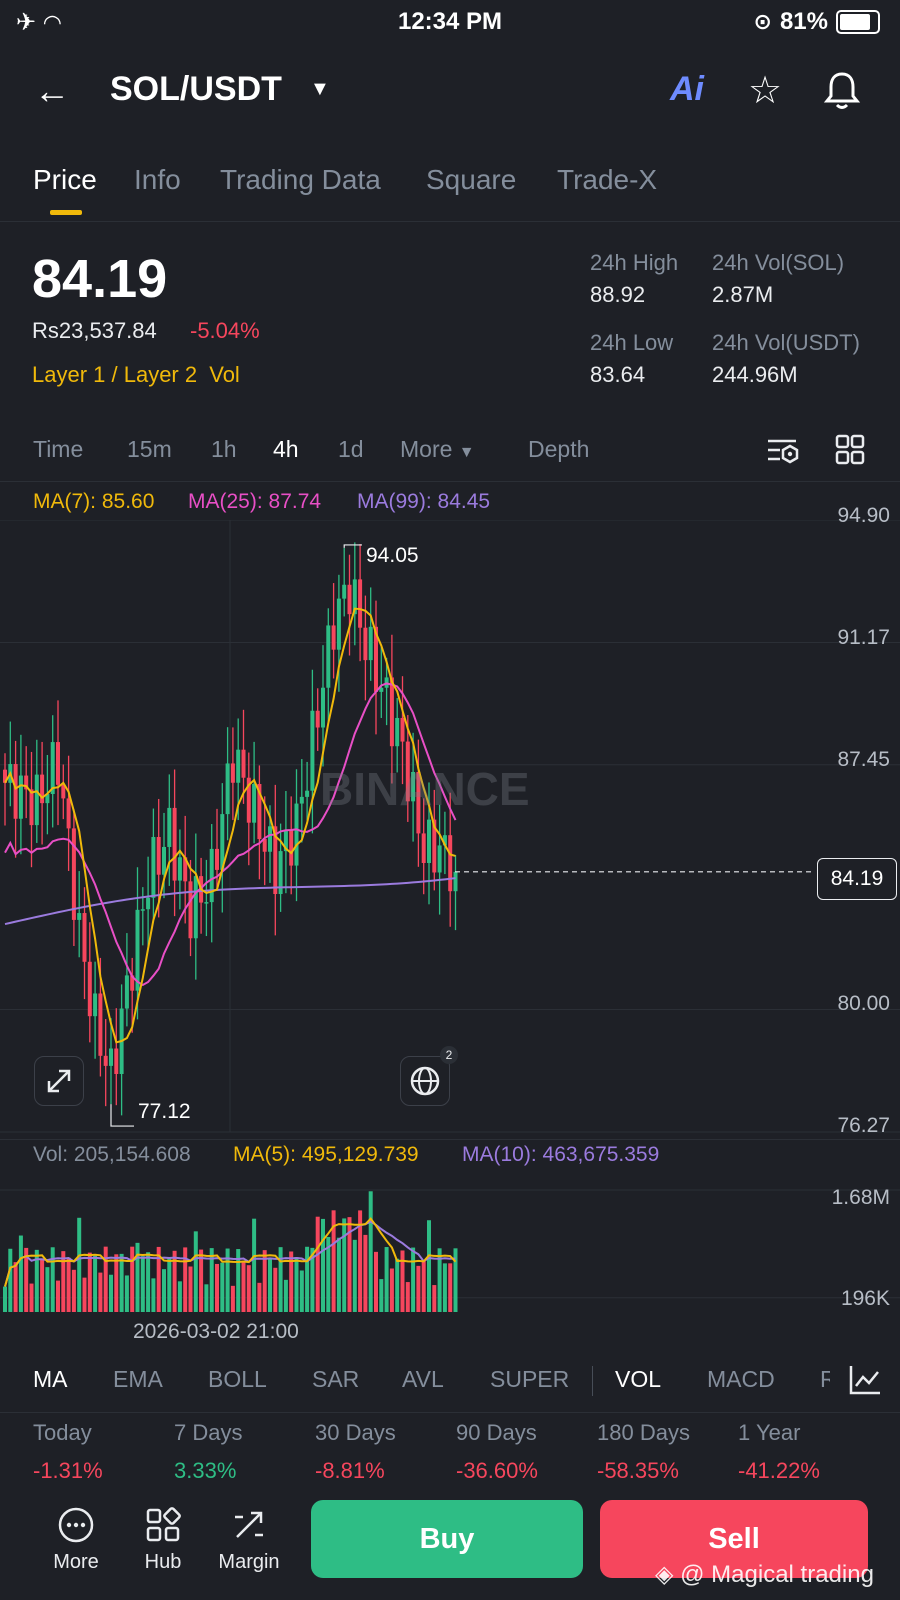 Image resolution: width=900 pixels, height=1600 pixels. Describe the element at coordinates (638, 1379) in the screenshot. I see `ind-vol: VOL` at that location.